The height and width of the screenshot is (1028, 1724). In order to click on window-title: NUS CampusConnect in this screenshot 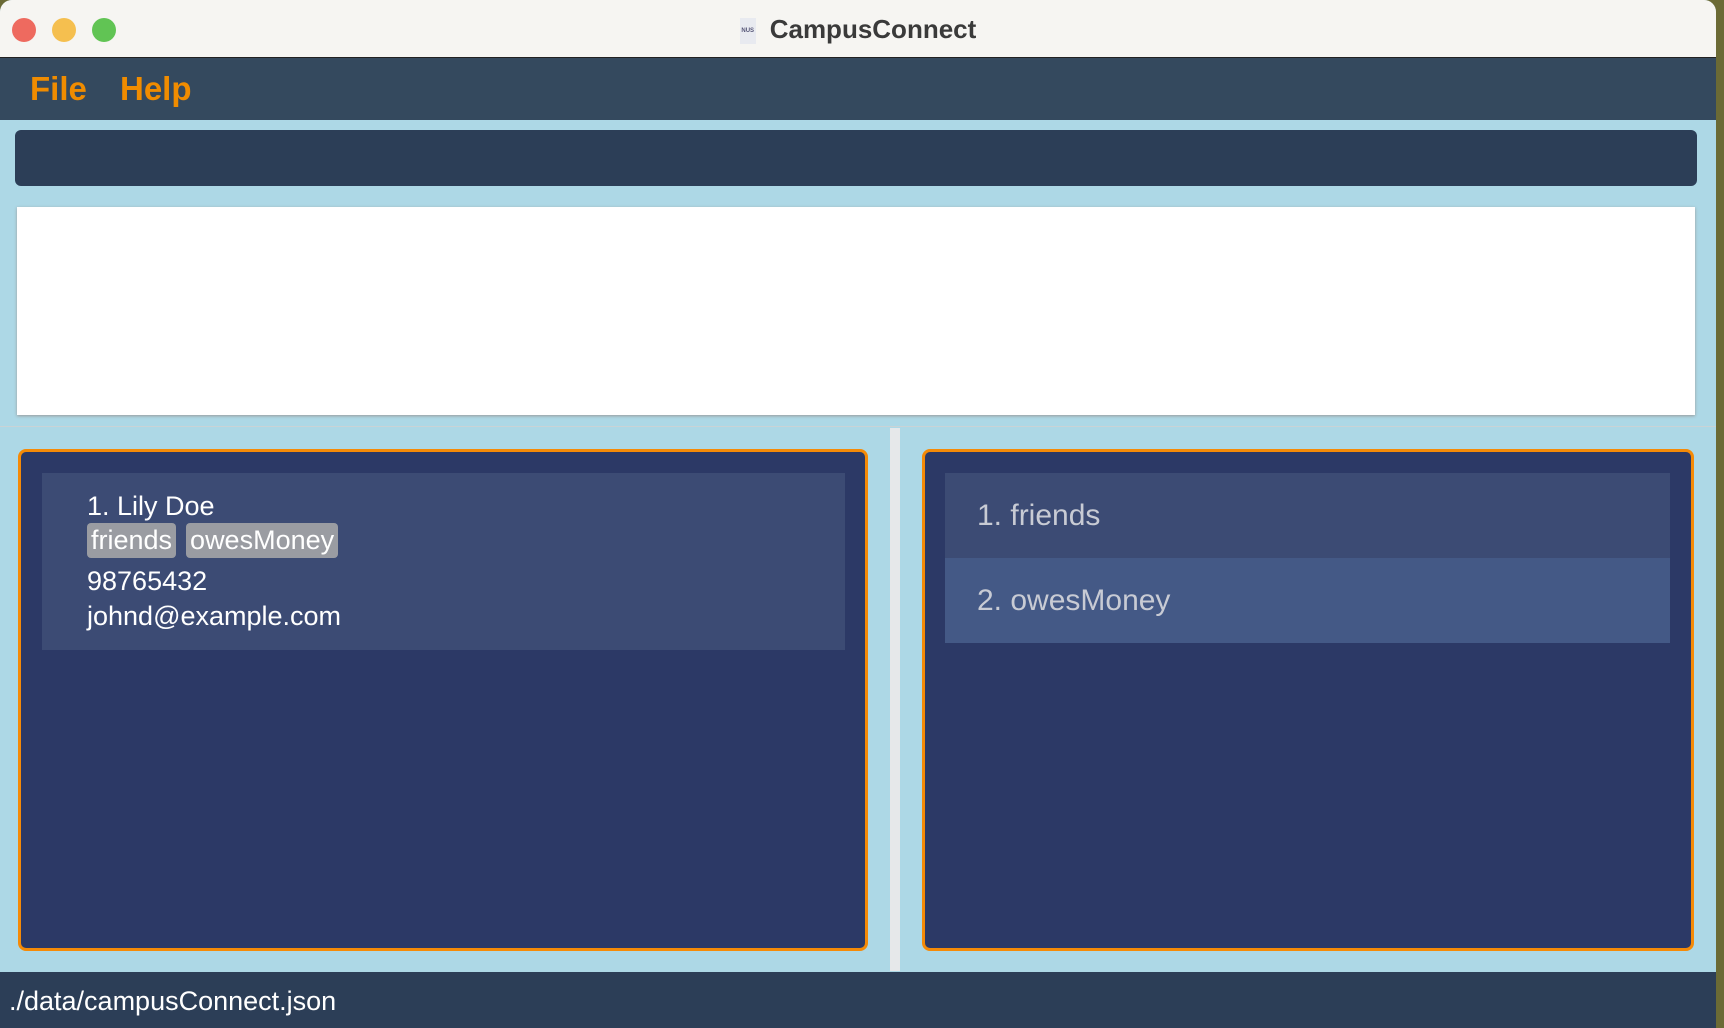, I will do `click(858, 29)`.